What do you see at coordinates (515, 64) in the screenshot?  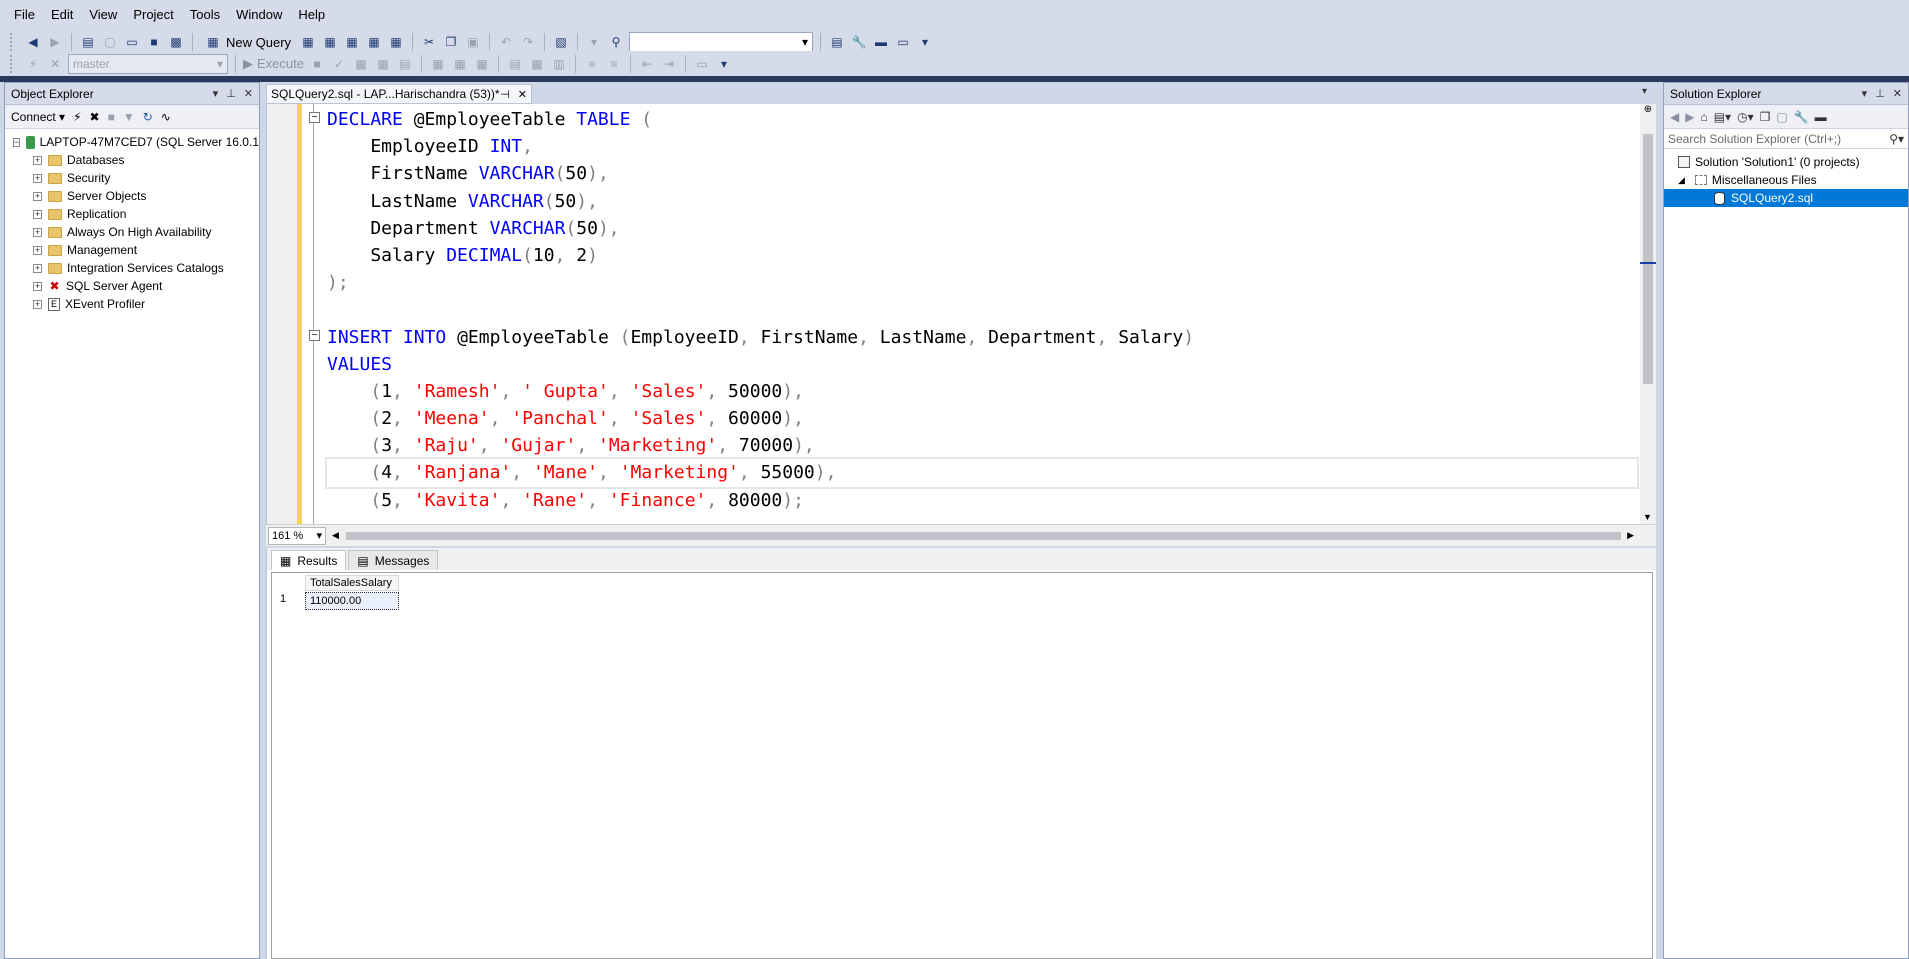 I see `results-to-text-icon: ▤` at bounding box center [515, 64].